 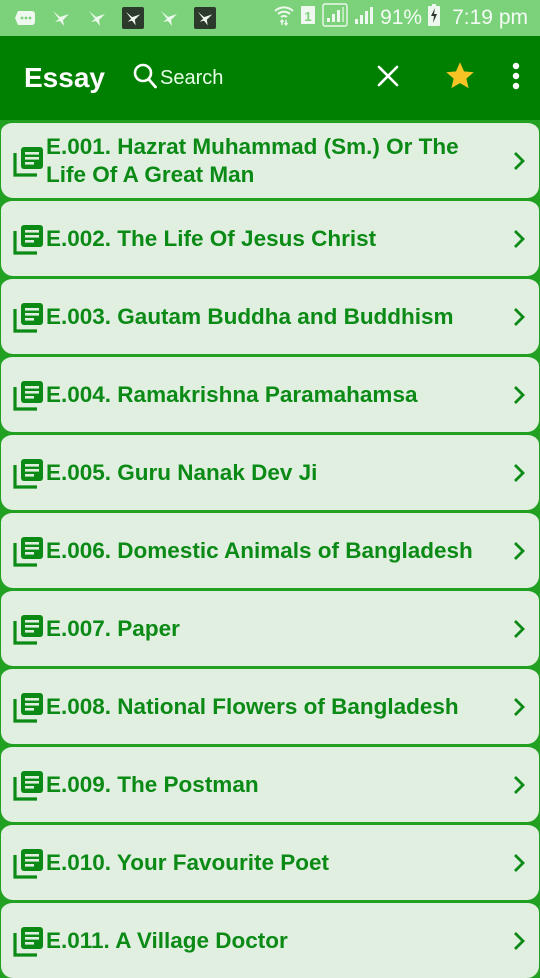 I want to click on wifi-icon, so click(x=284, y=18).